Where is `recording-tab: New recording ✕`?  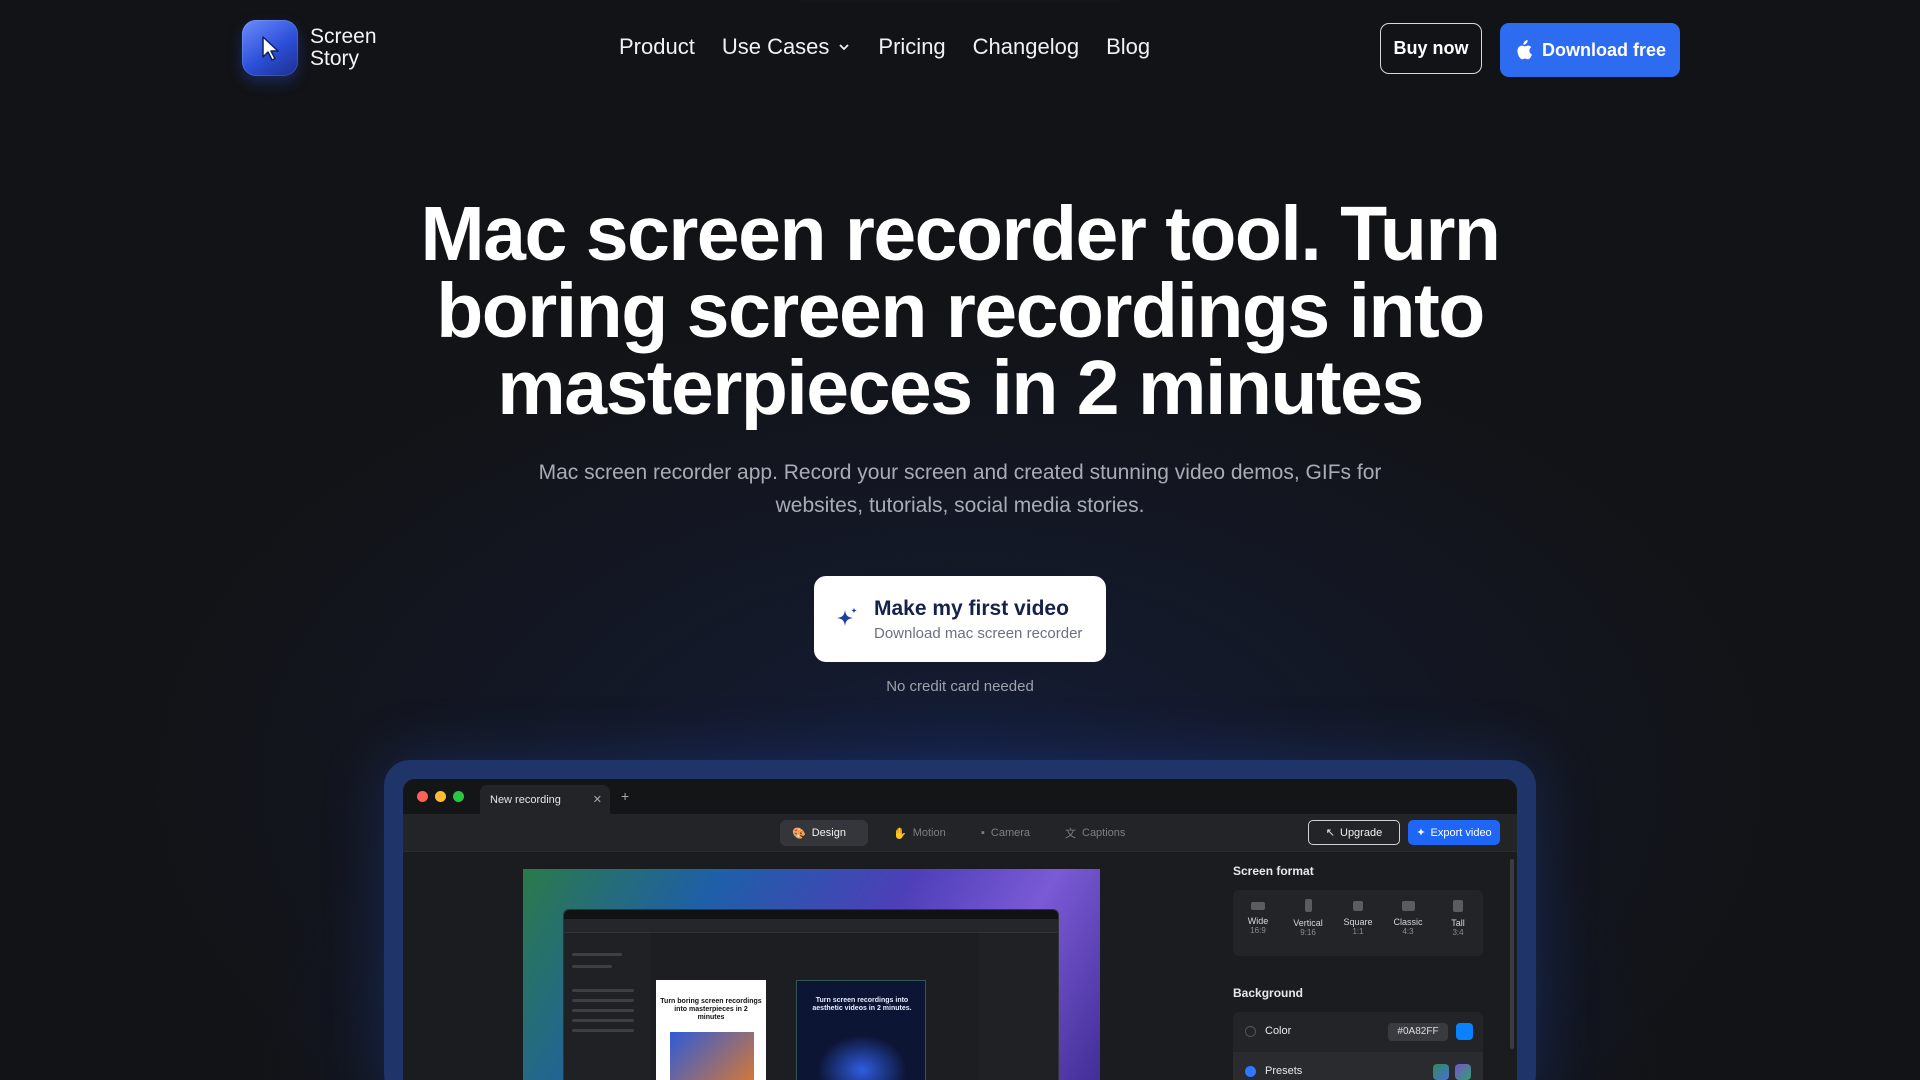
recording-tab: New recording ✕ is located at coordinates (545, 799).